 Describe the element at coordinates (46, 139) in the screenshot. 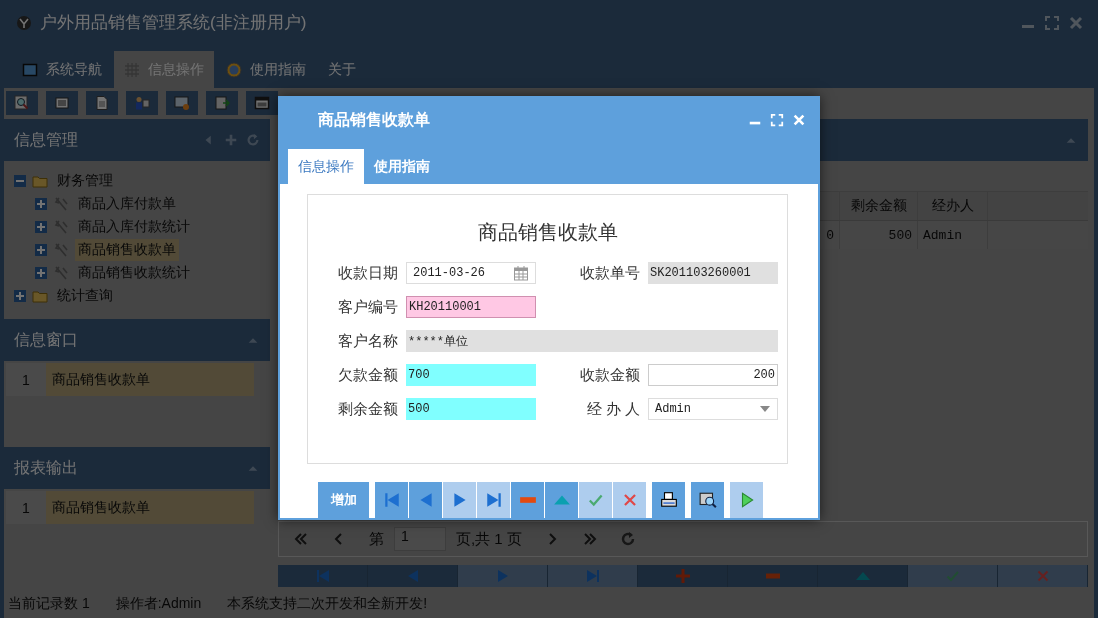

I see `panel-title: 信息管理` at that location.